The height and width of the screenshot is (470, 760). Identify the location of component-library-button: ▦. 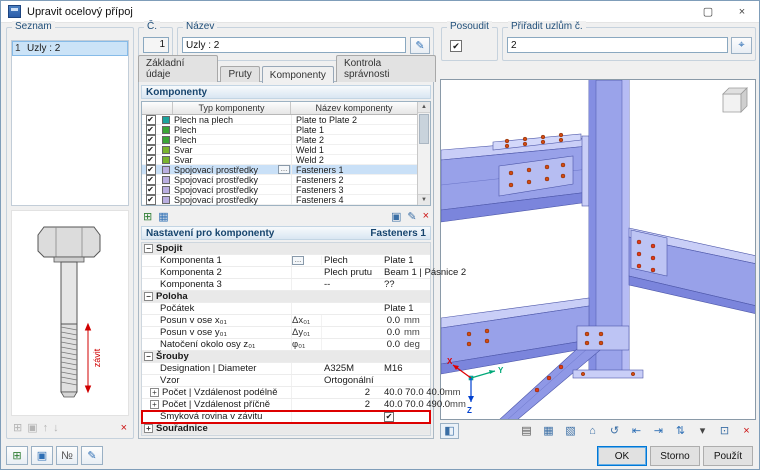
(163, 216).